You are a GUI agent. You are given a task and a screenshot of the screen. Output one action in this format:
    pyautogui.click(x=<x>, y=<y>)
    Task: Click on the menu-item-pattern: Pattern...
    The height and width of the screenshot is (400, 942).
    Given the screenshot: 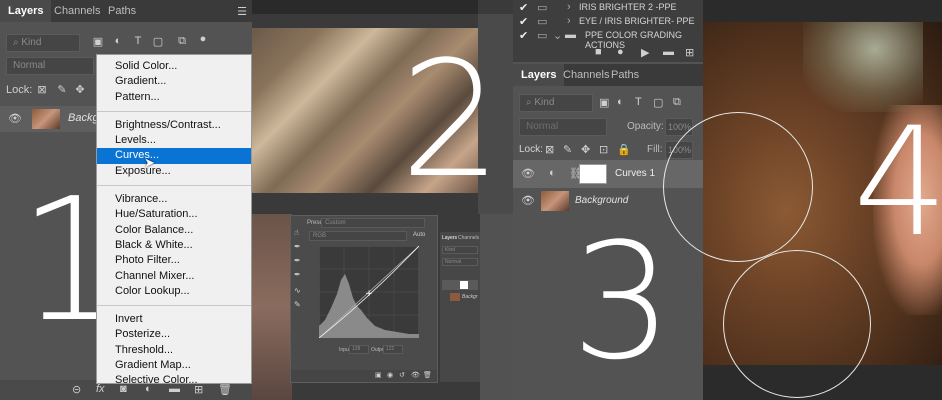 What is the action you would take?
    pyautogui.click(x=174, y=97)
    